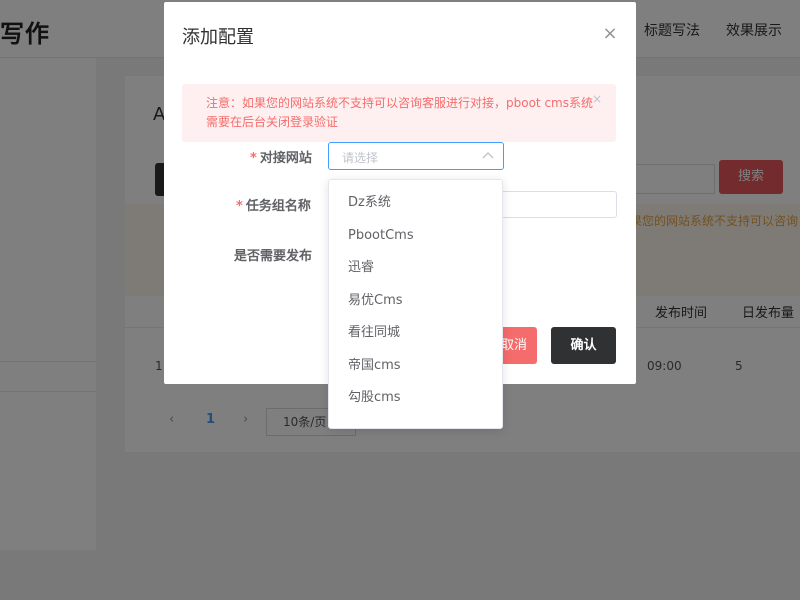  I want to click on group-label-text: 任务组名称, so click(278, 206).